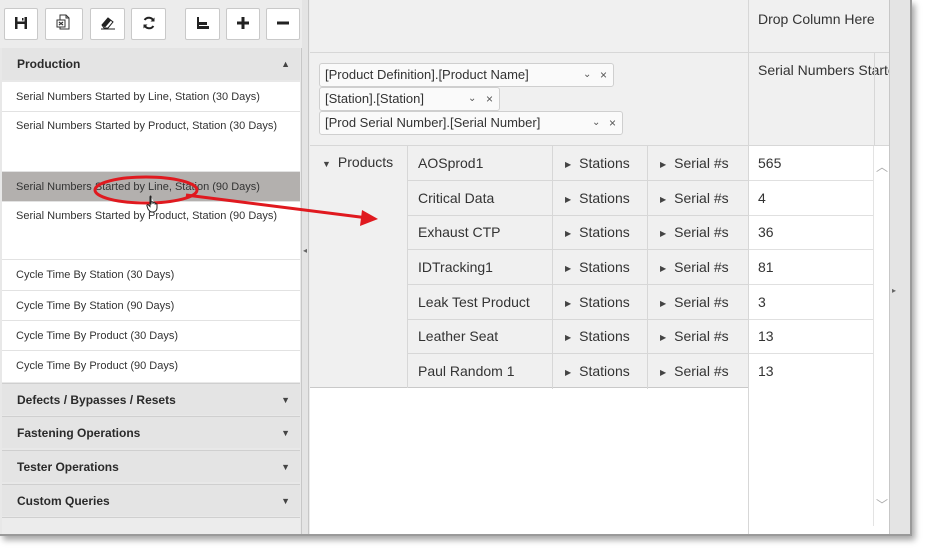  I want to click on table-row: AOSprod1 ▶ Stations ▶ Serial #s, so click(578, 163).